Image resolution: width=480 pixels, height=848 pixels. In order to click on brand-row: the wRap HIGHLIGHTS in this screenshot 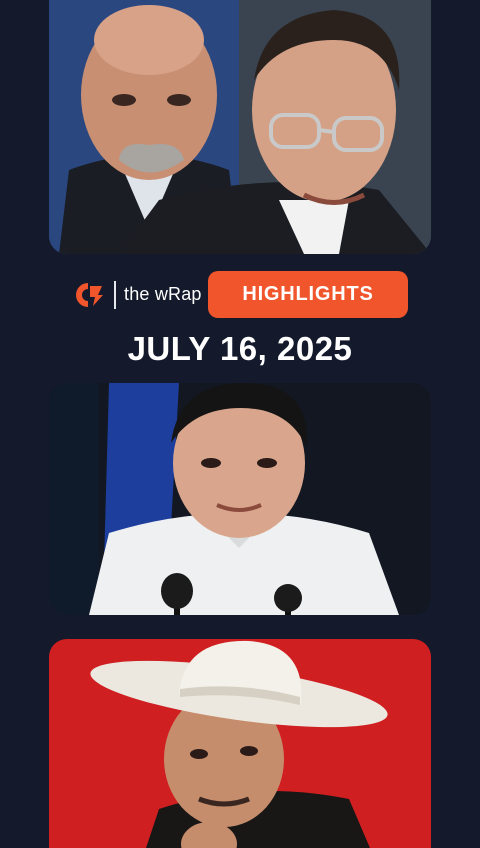, I will do `click(240, 295)`.